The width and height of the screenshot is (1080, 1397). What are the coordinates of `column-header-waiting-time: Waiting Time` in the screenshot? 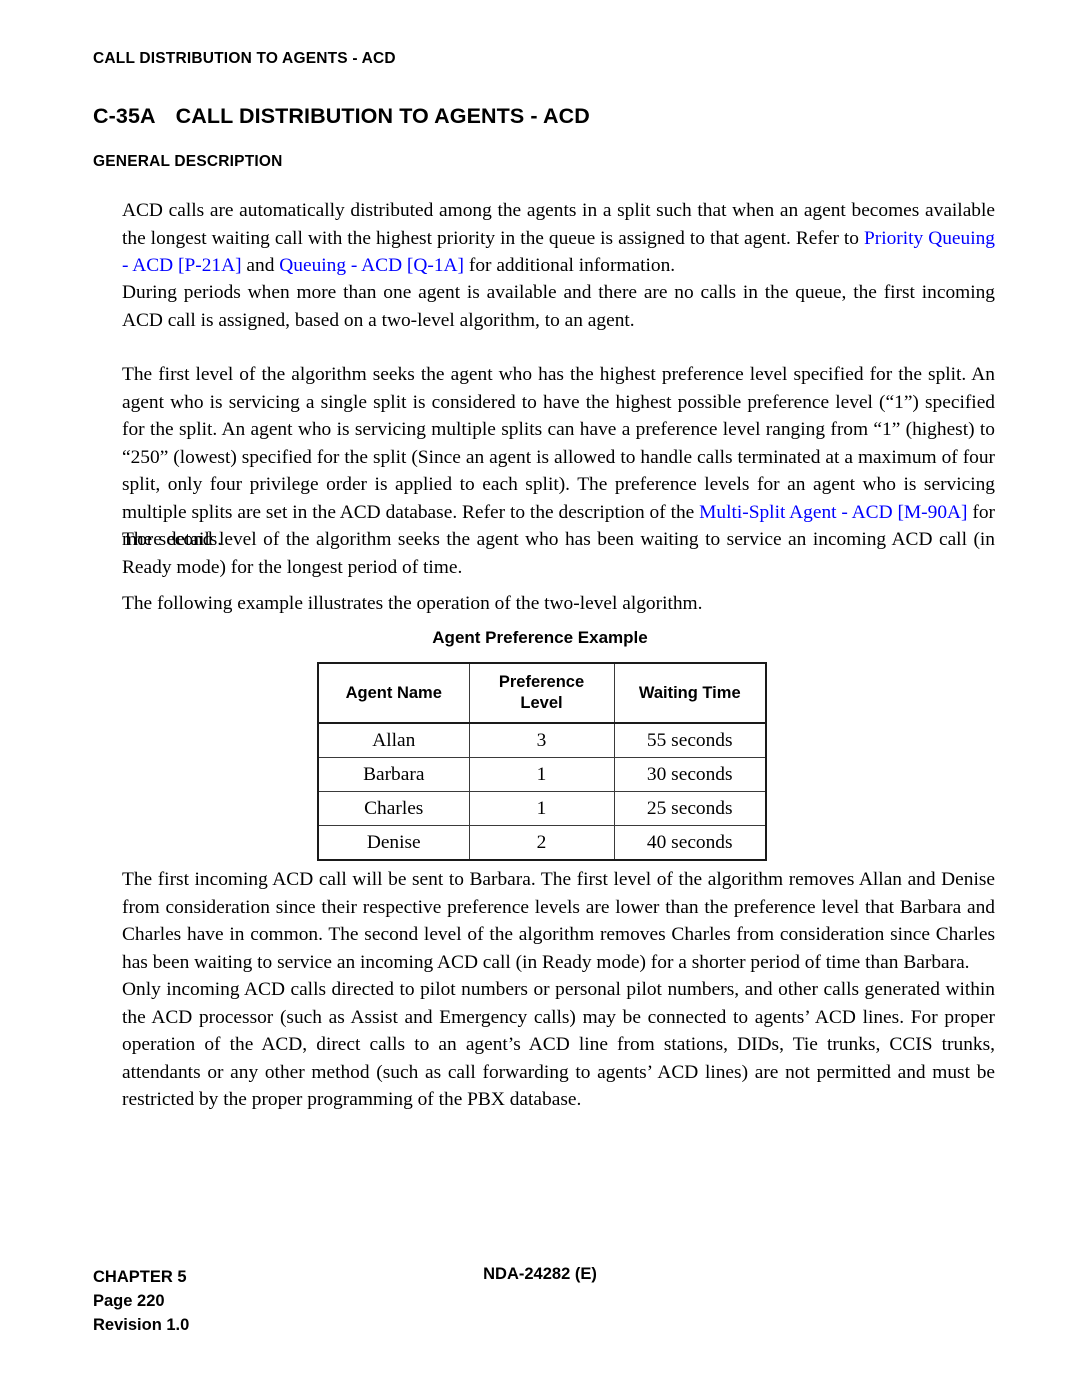 It's located at (690, 693).